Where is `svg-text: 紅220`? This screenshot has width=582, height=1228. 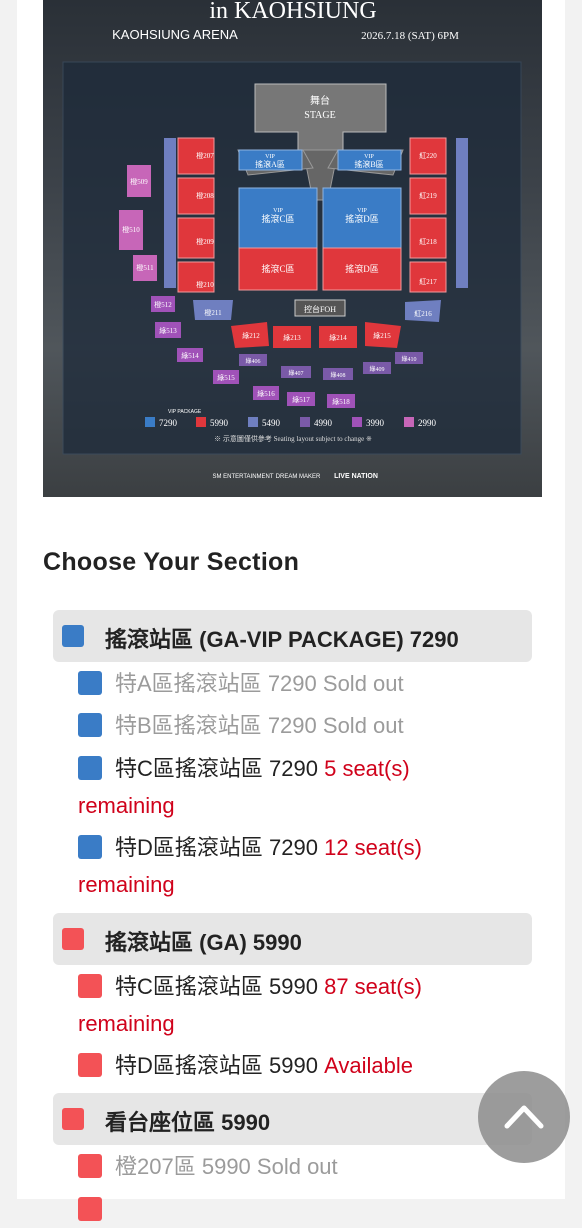
svg-text: 紅220 is located at coordinates (428, 155).